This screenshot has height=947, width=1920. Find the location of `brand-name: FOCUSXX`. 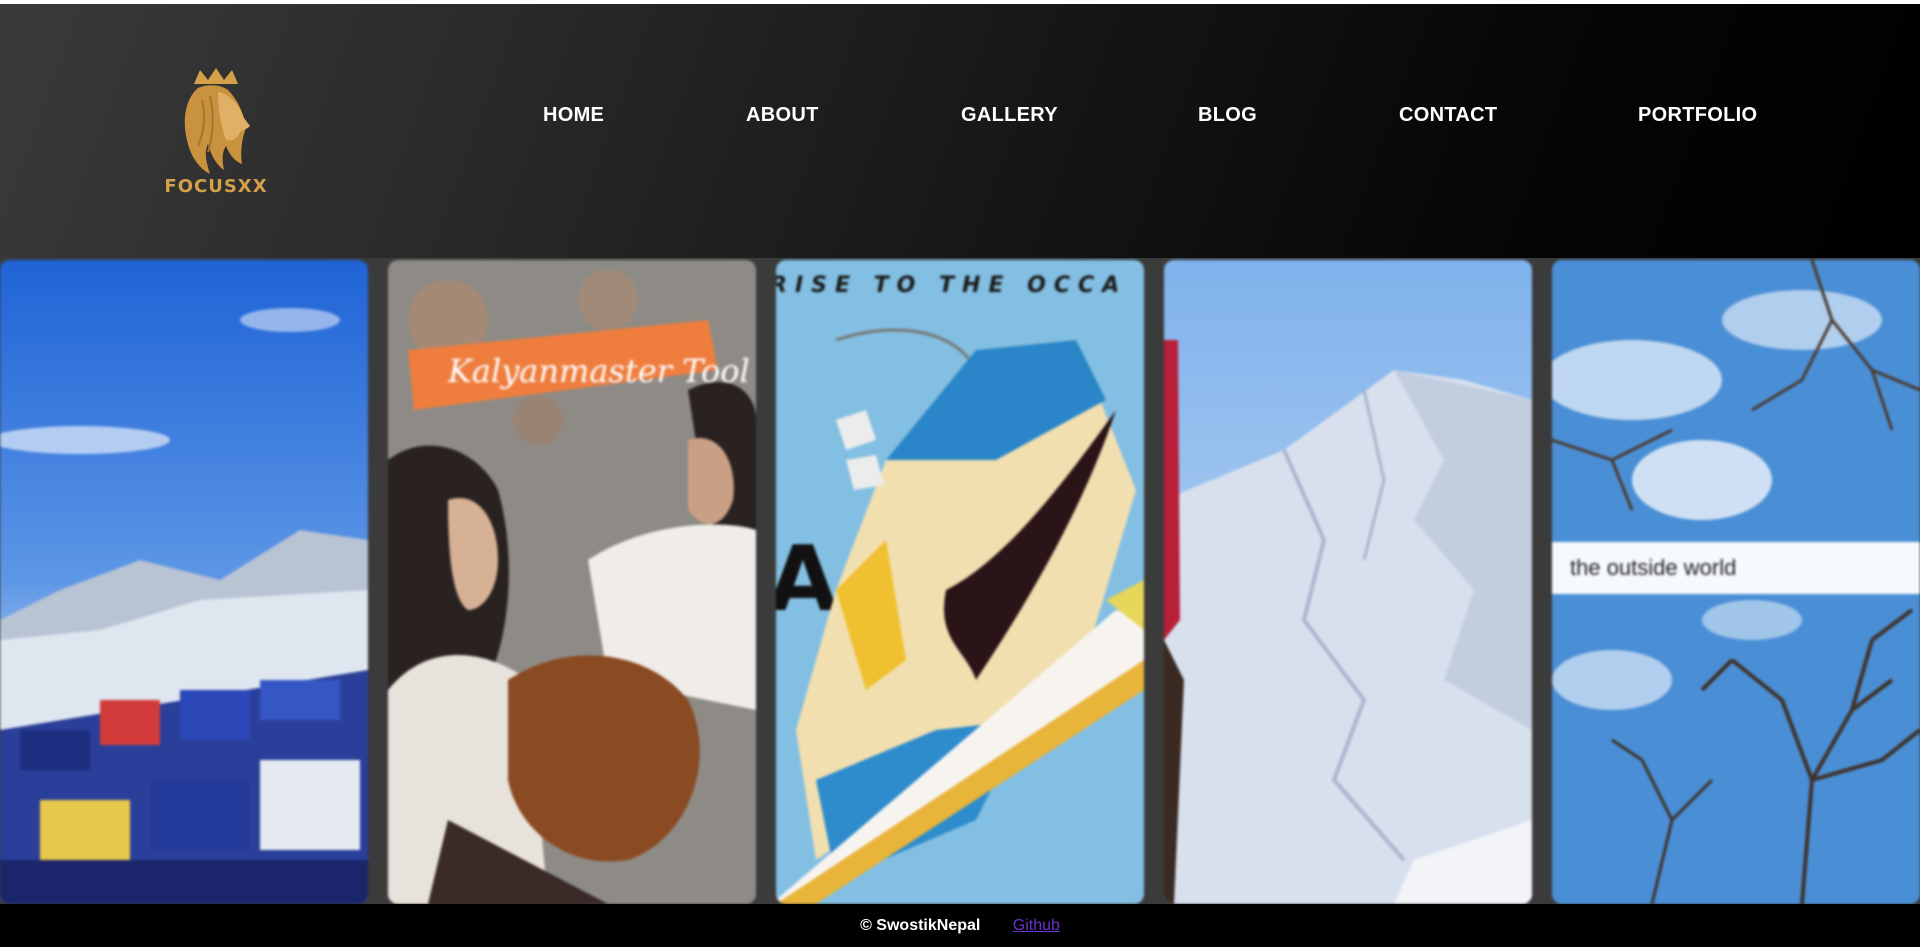

brand-name: FOCUSXX is located at coordinates (216, 186).